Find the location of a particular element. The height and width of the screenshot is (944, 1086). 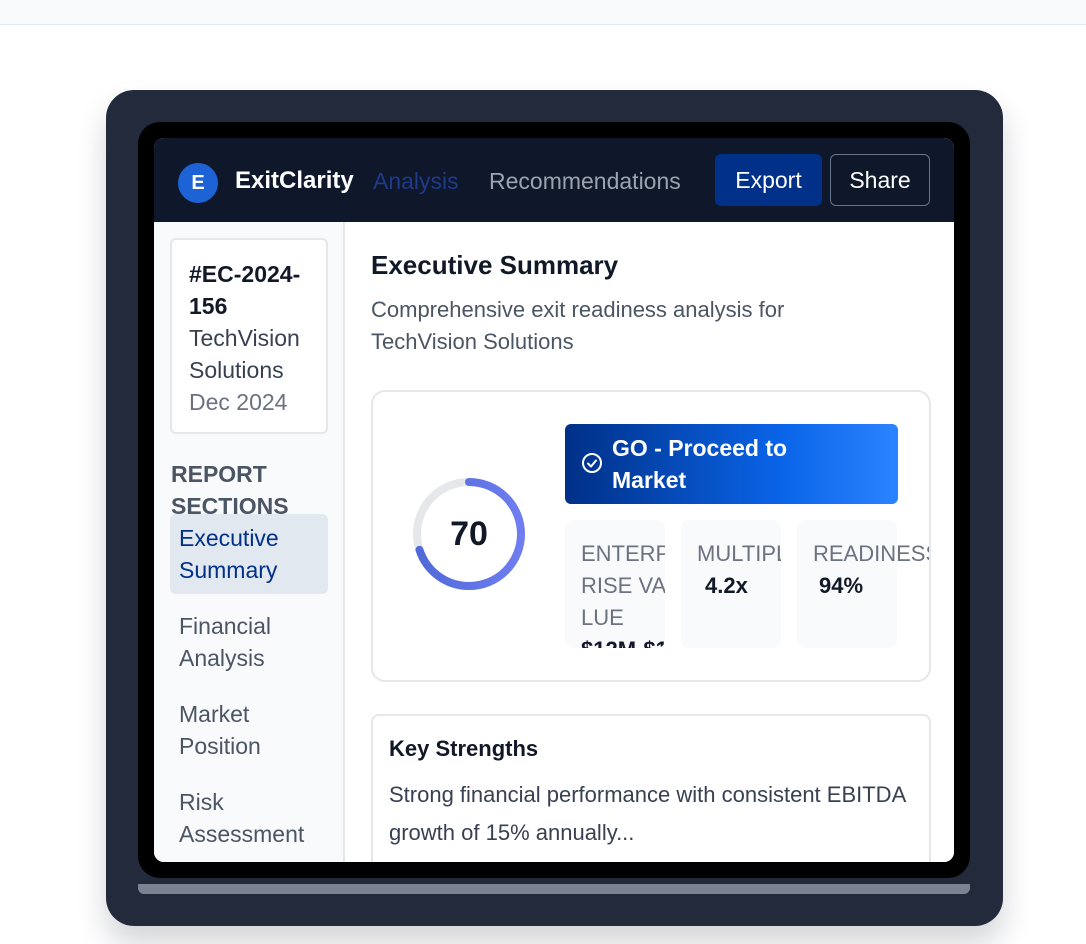

metric-value: 4.2x is located at coordinates (726, 585).